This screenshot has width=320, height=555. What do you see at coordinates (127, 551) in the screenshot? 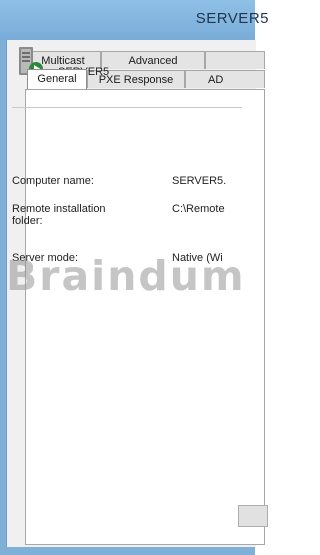
I see `window-bottom-frame` at bounding box center [127, 551].